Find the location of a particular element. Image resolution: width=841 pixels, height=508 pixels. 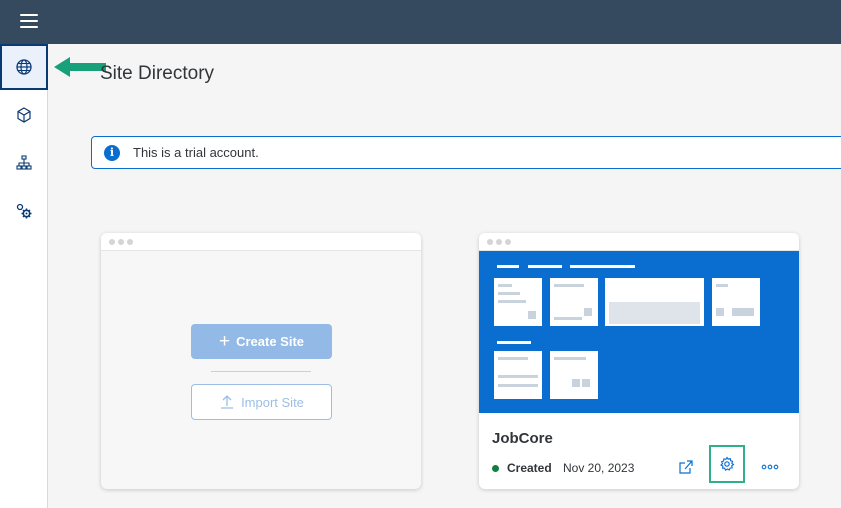

cube-icon is located at coordinates (24, 115).